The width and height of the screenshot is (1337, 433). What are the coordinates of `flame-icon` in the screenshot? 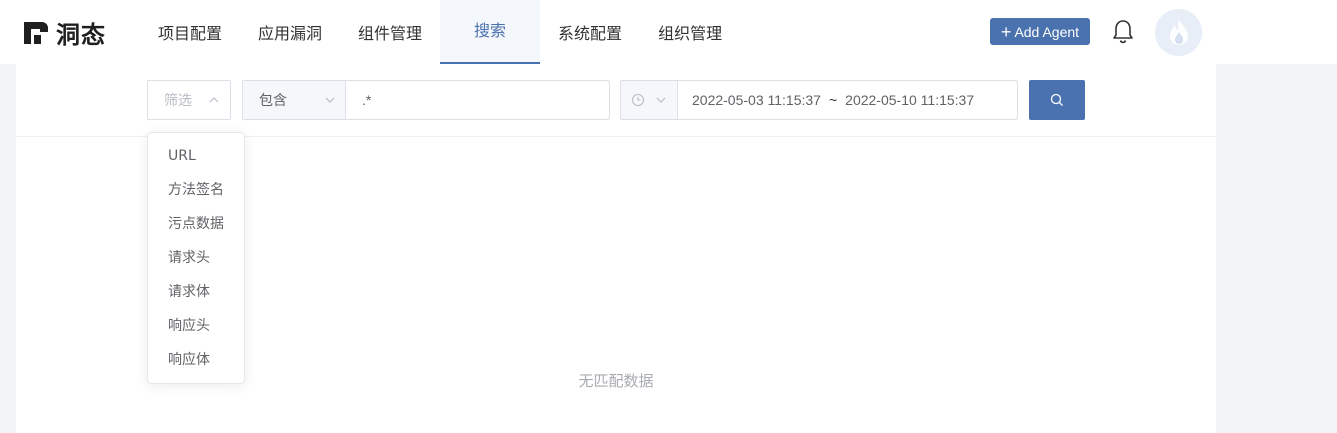 It's located at (1178, 31).